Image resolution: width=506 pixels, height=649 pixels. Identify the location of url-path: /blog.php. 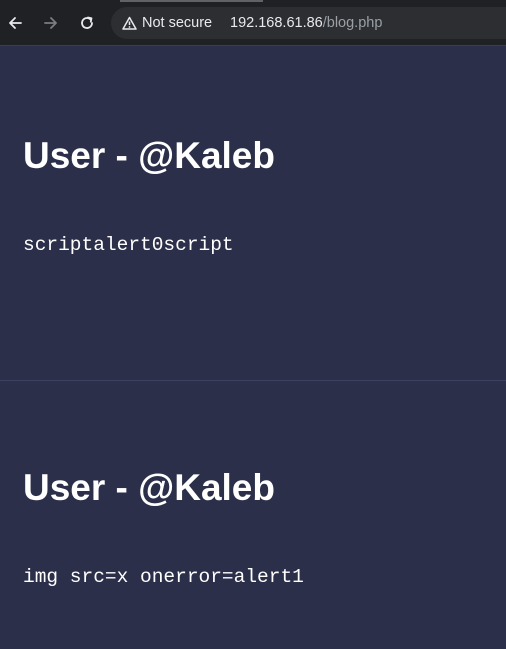
(352, 23).